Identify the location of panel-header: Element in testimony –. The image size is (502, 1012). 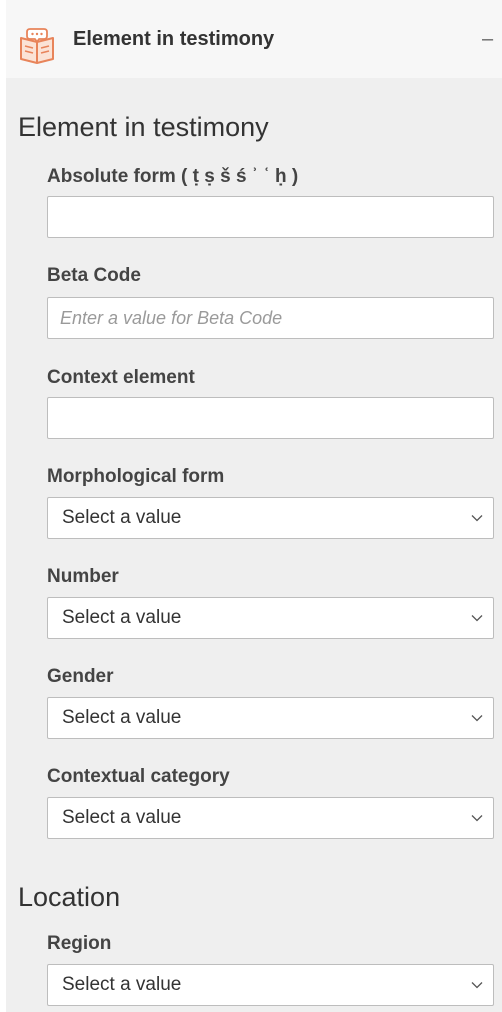
(254, 39).